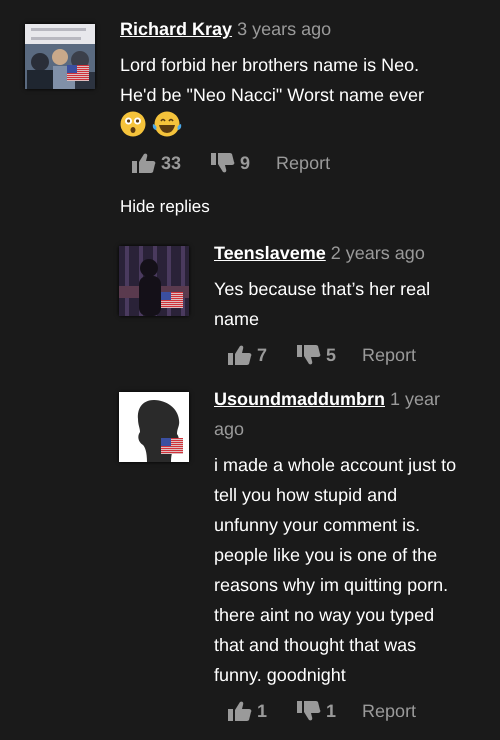  I want to click on dislike-count: 5, so click(331, 355).